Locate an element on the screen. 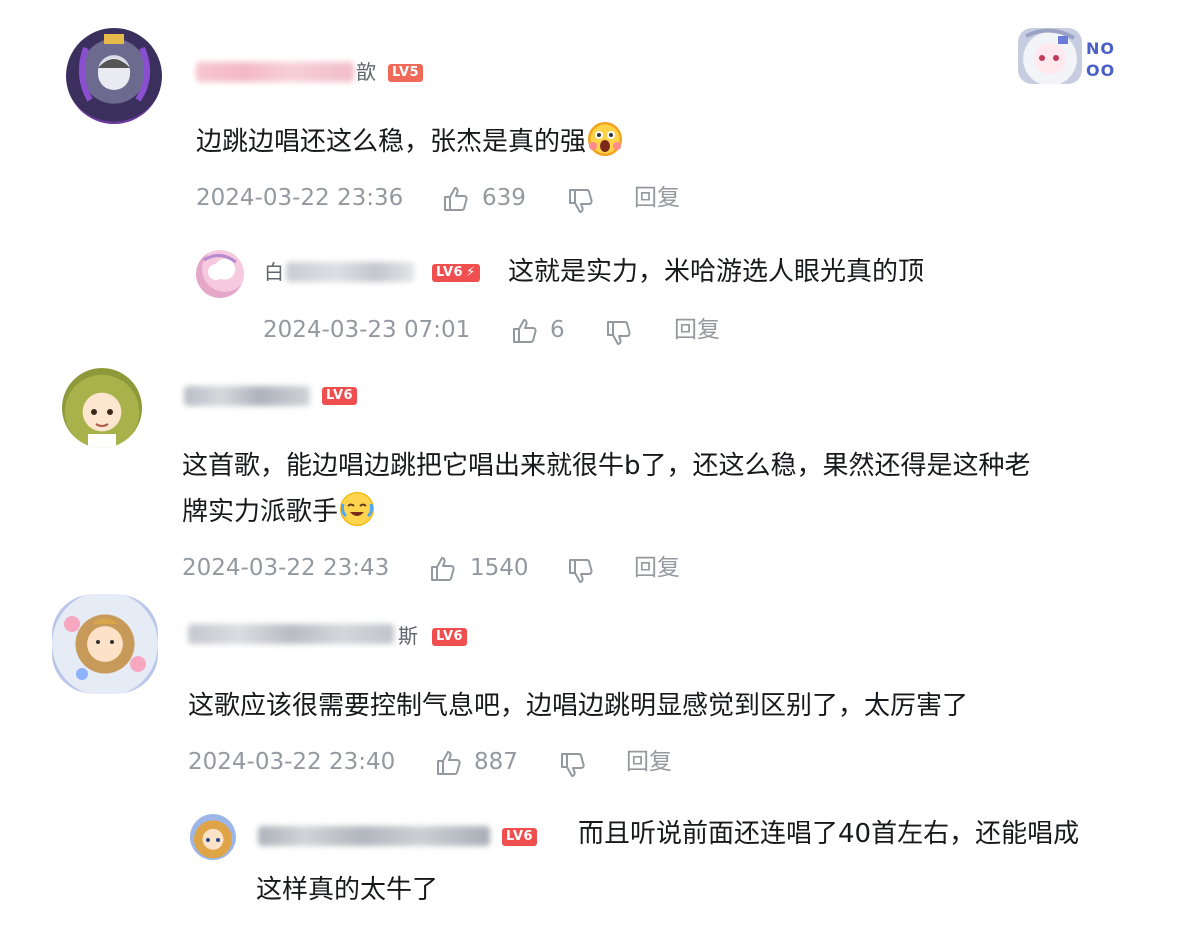  corner-avatar is located at coordinates (1050, 56).